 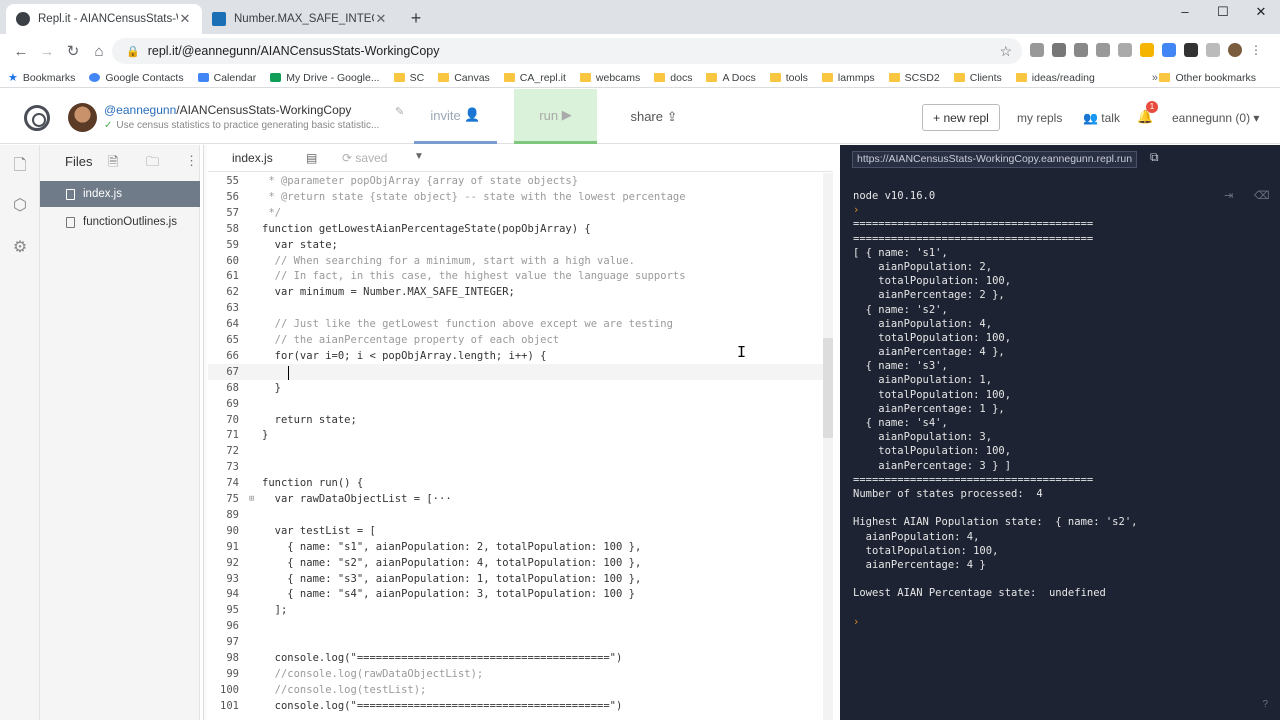 I want to click on bookmark-folder: lammps, so click(x=848, y=78).